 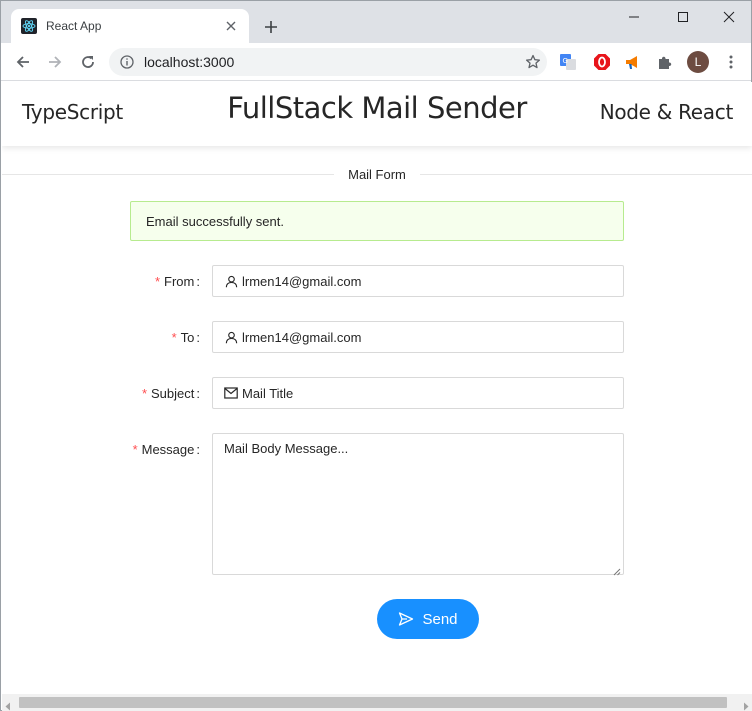 What do you see at coordinates (418, 281) in the screenshot?
I see `from-input: lrmen14@gmail.com` at bounding box center [418, 281].